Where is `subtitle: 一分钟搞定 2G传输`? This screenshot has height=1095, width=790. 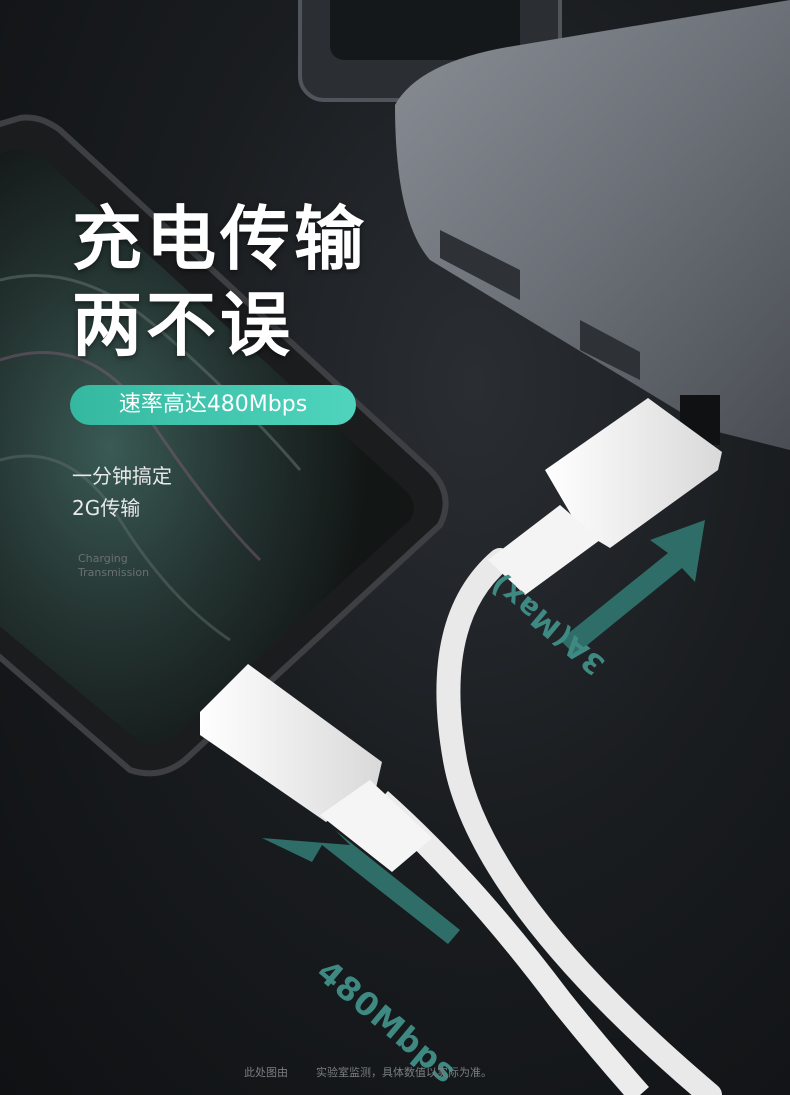 subtitle: 一分钟搞定 2G传输 is located at coordinates (122, 492).